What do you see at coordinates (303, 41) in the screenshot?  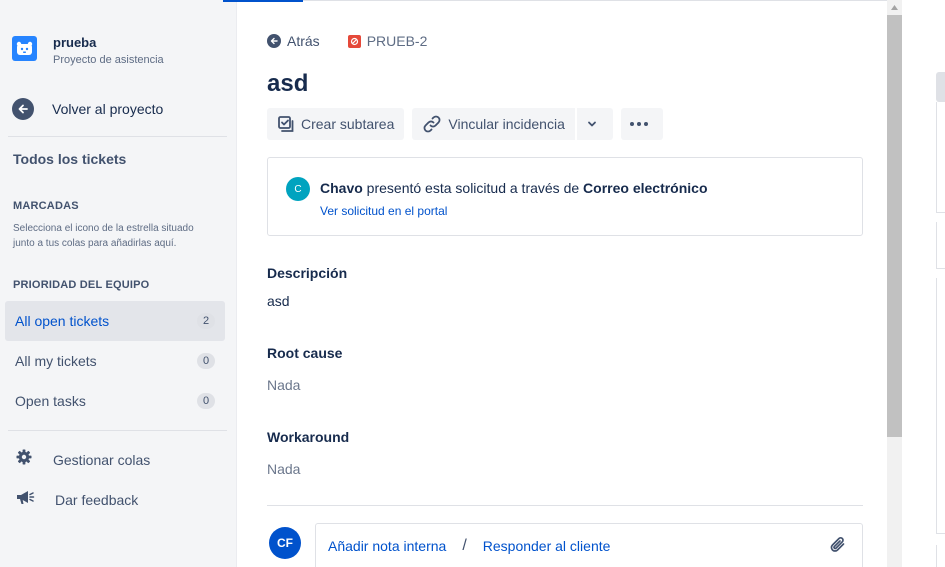 I see `back-label: Atrás` at bounding box center [303, 41].